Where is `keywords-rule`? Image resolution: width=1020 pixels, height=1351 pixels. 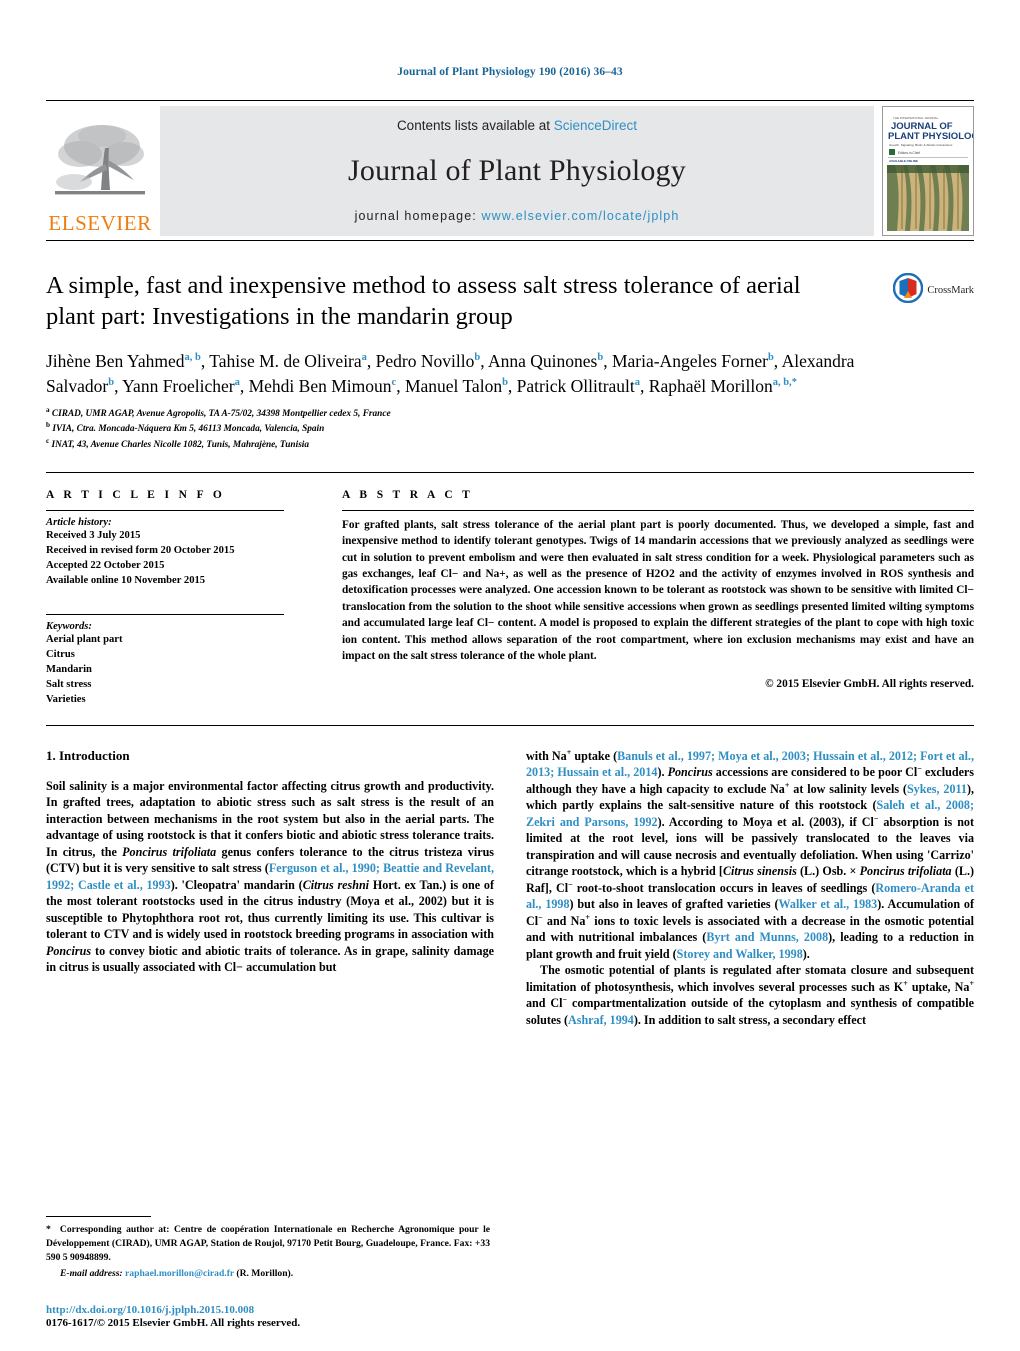 keywords-rule is located at coordinates (165, 614).